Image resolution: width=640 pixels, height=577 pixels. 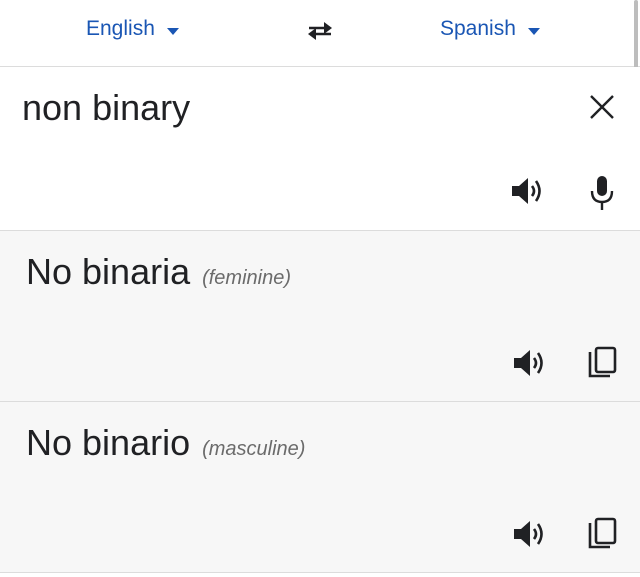 I want to click on listen-source-button, so click(x=528, y=191).